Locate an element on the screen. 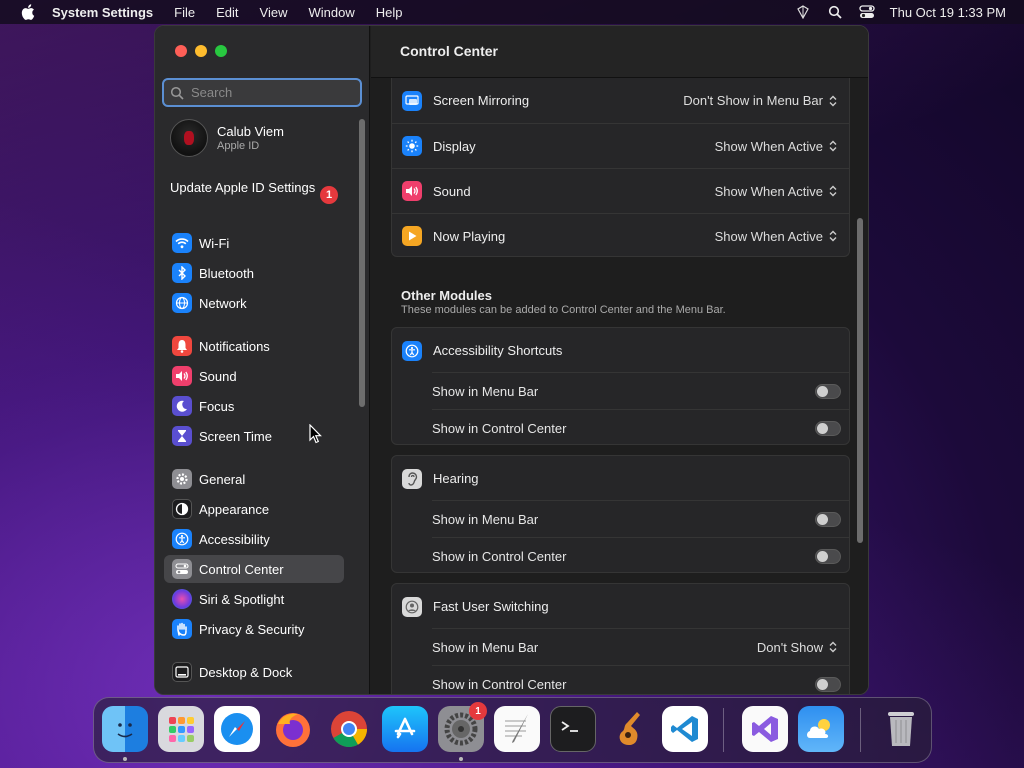 The image size is (1024, 768). bell-icon is located at coordinates (182, 346).